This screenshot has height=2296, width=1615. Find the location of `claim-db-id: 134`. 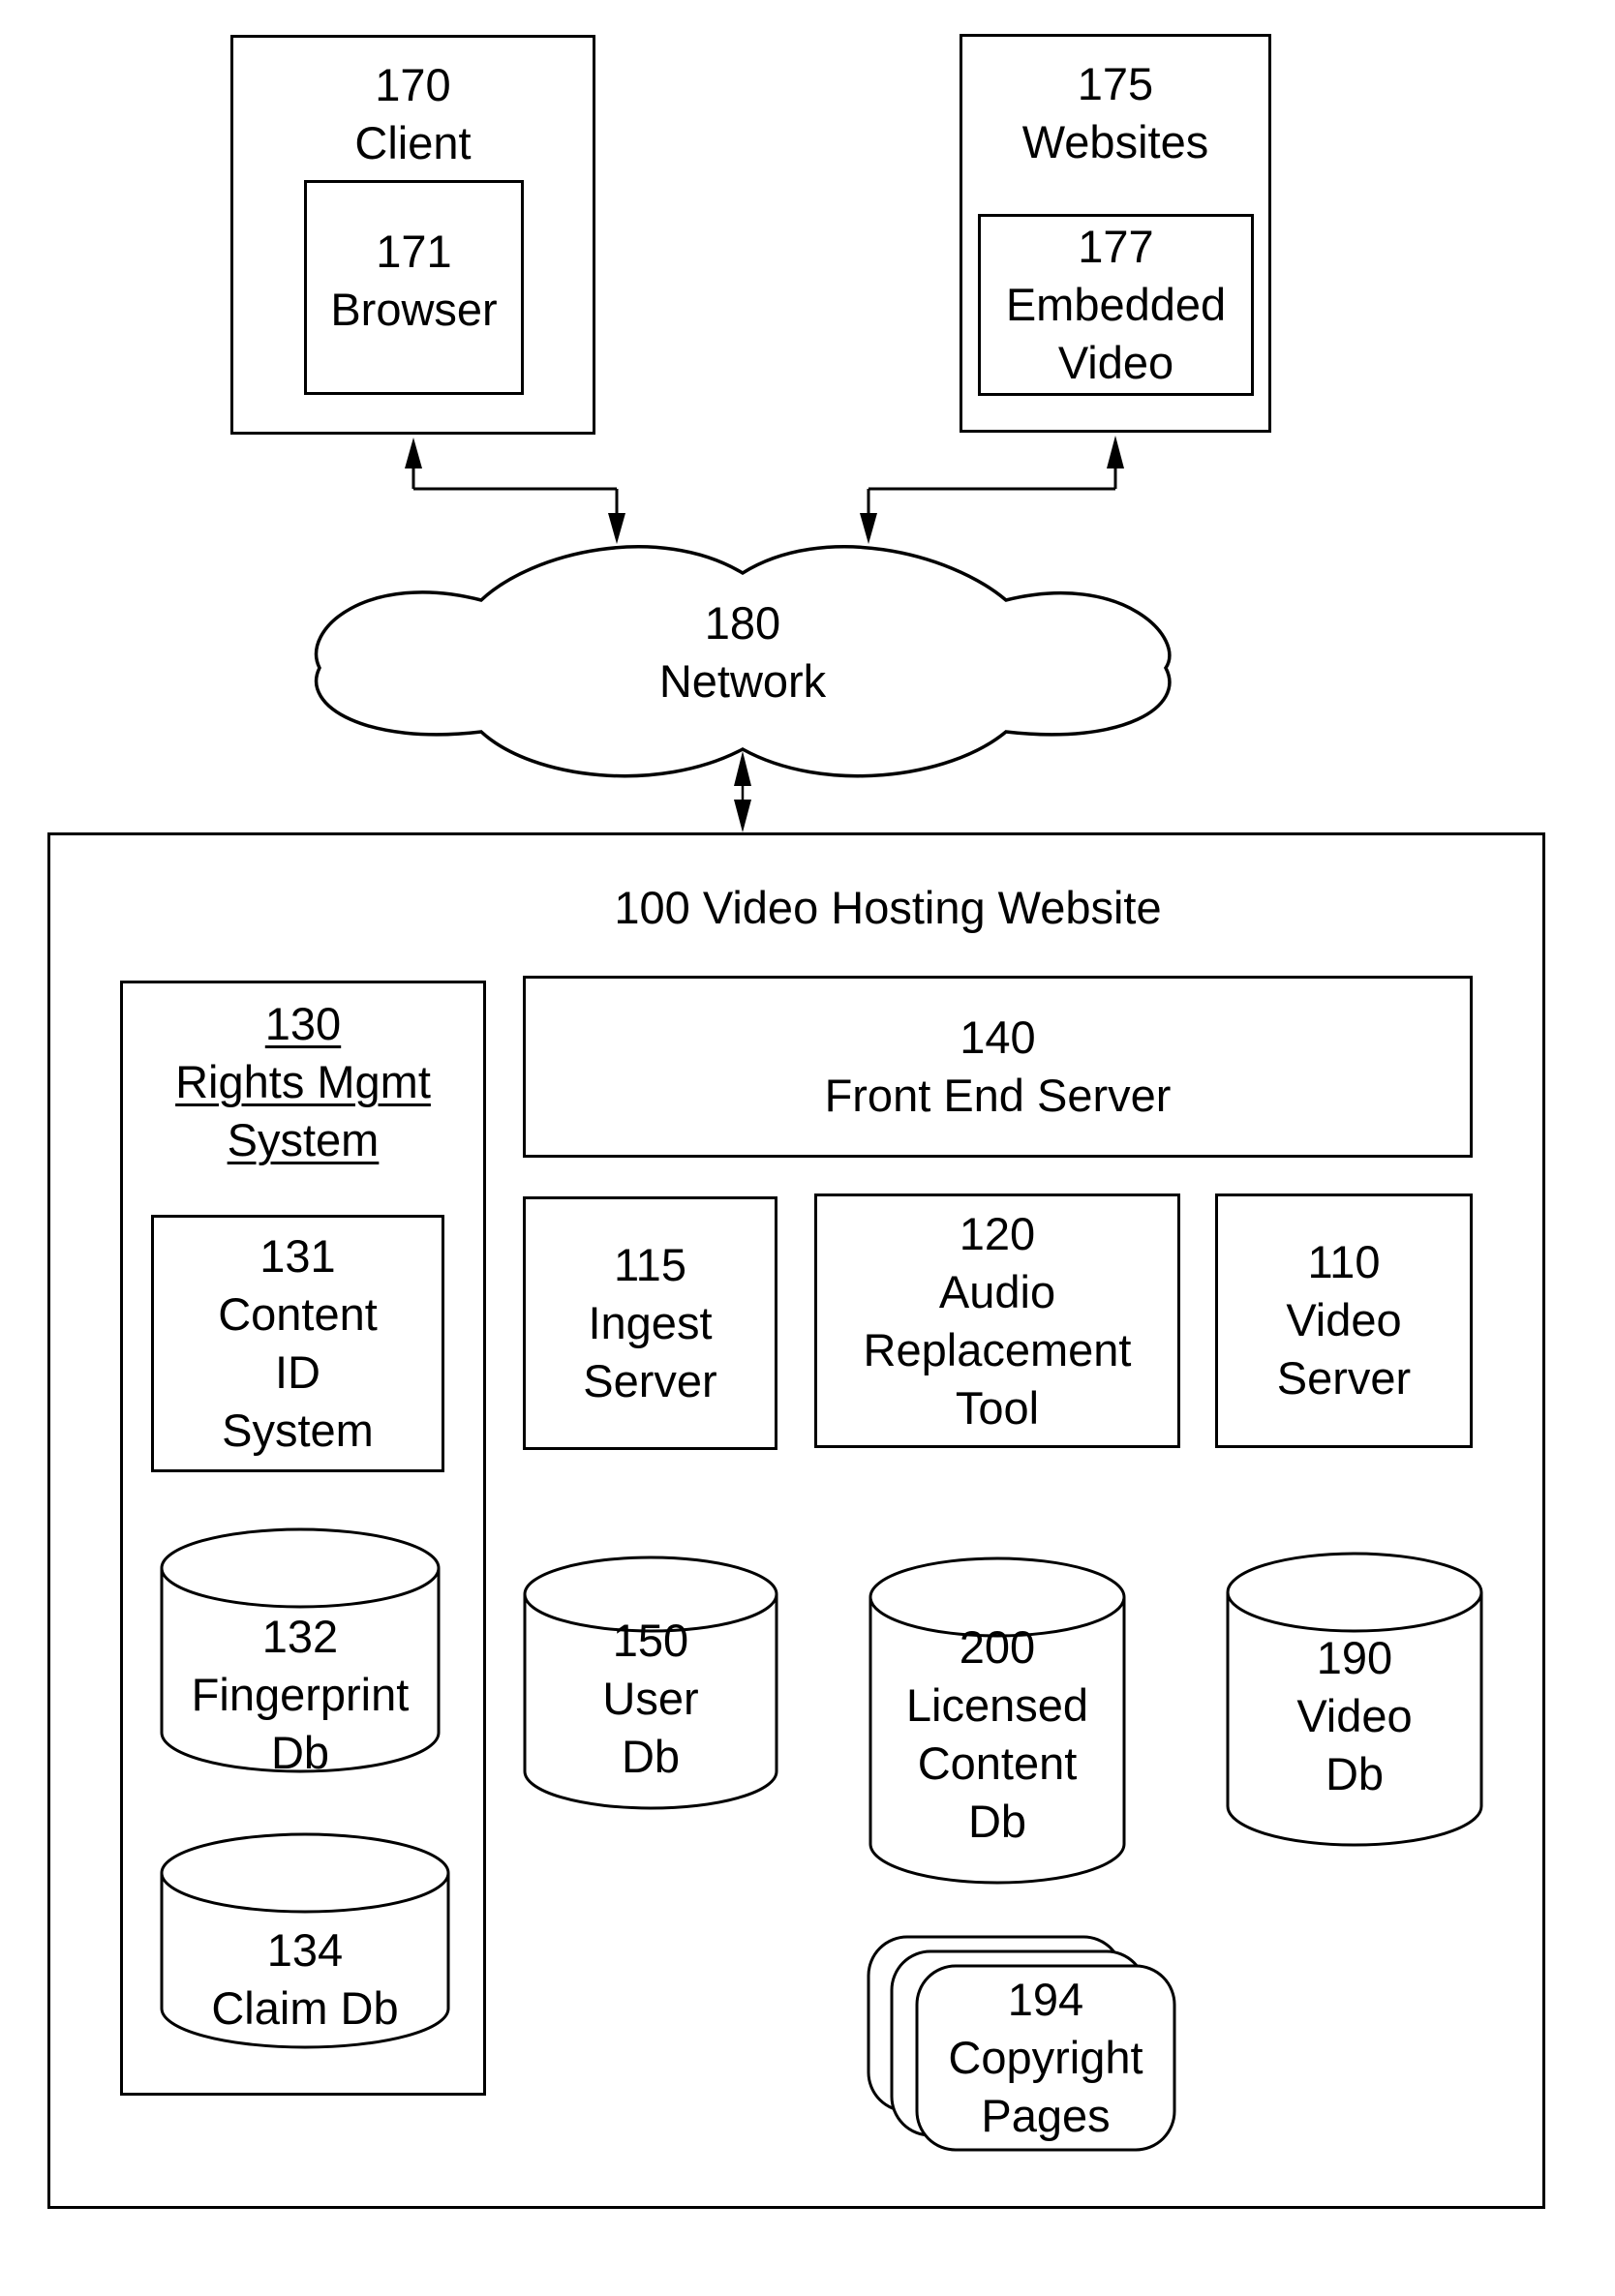

claim-db-id: 134 is located at coordinates (305, 1950).